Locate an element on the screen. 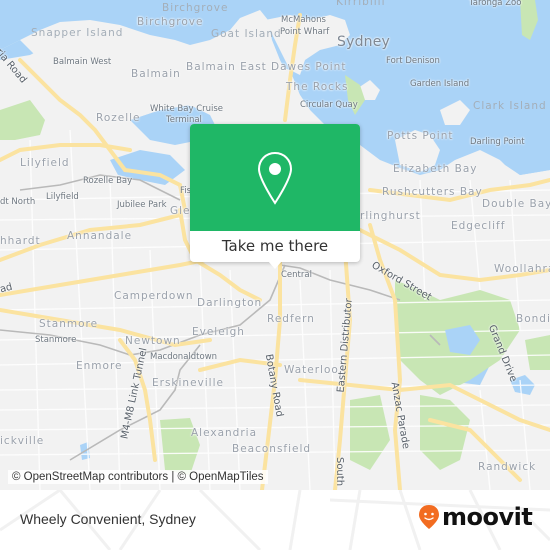 This screenshot has width=550, height=550. label-lilyfield-top: Lilyfield is located at coordinates (45, 163).